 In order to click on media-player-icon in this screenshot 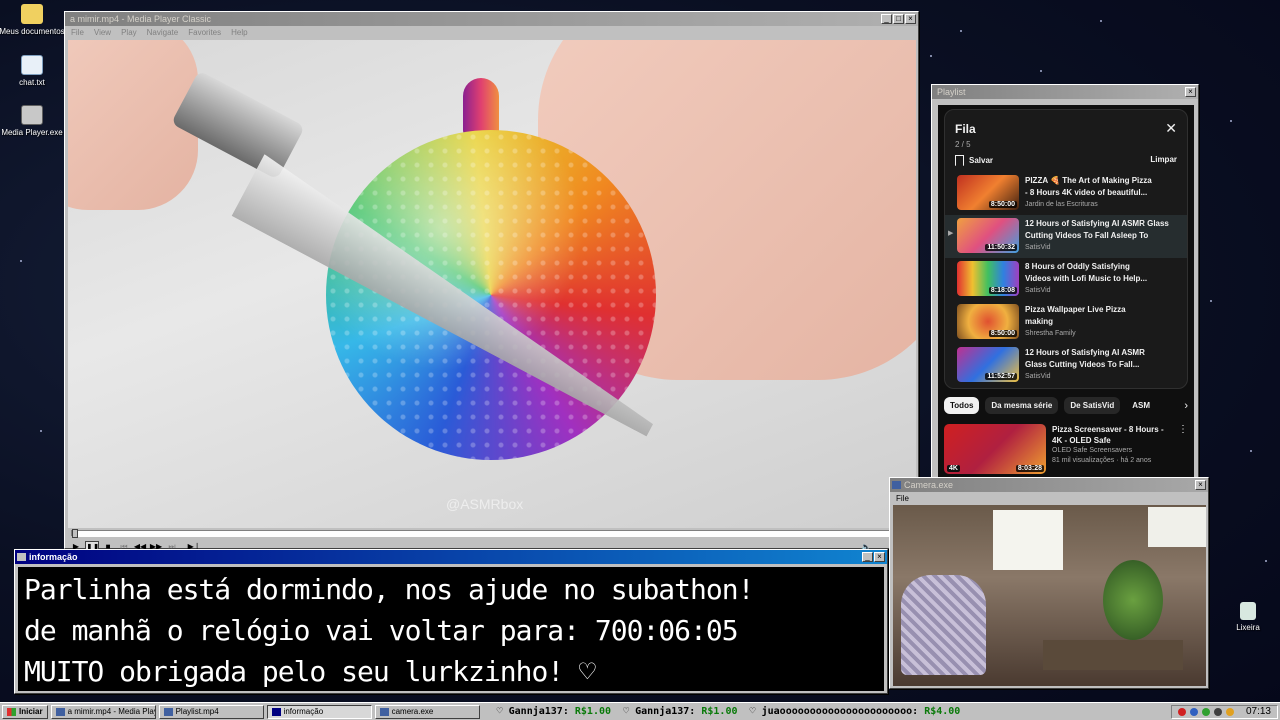, I will do `click(60, 711)`.